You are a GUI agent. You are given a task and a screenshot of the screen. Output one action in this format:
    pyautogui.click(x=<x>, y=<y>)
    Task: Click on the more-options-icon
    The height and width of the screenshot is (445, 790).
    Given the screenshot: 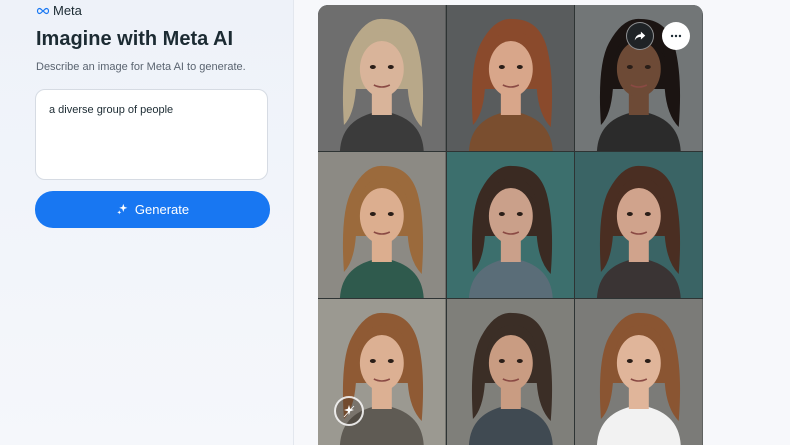 What is the action you would take?
    pyautogui.click(x=676, y=36)
    